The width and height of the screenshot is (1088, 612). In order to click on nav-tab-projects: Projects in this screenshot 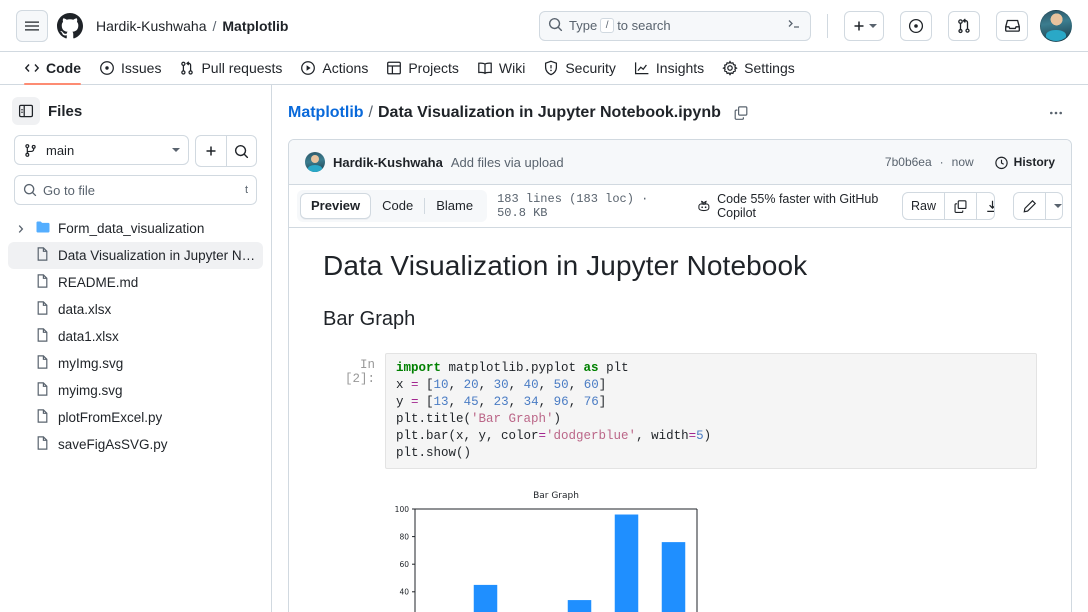, I will do `click(422, 68)`.